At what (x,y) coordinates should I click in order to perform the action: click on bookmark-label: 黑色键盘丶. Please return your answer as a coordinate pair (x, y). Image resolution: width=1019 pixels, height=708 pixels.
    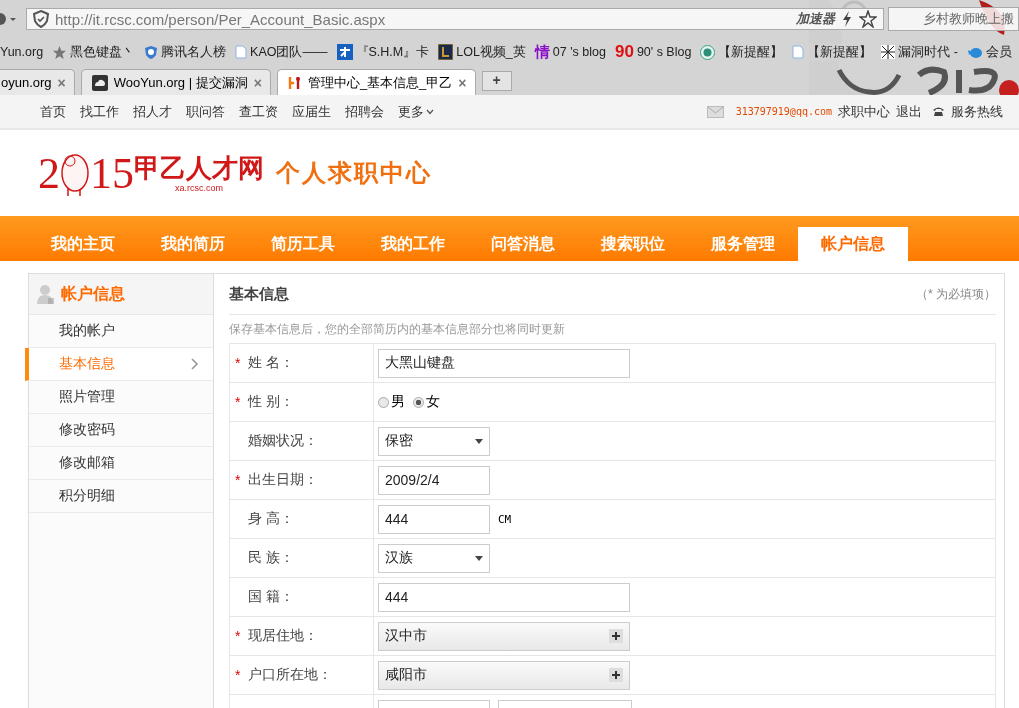
    Looking at the image, I should click on (103, 52).